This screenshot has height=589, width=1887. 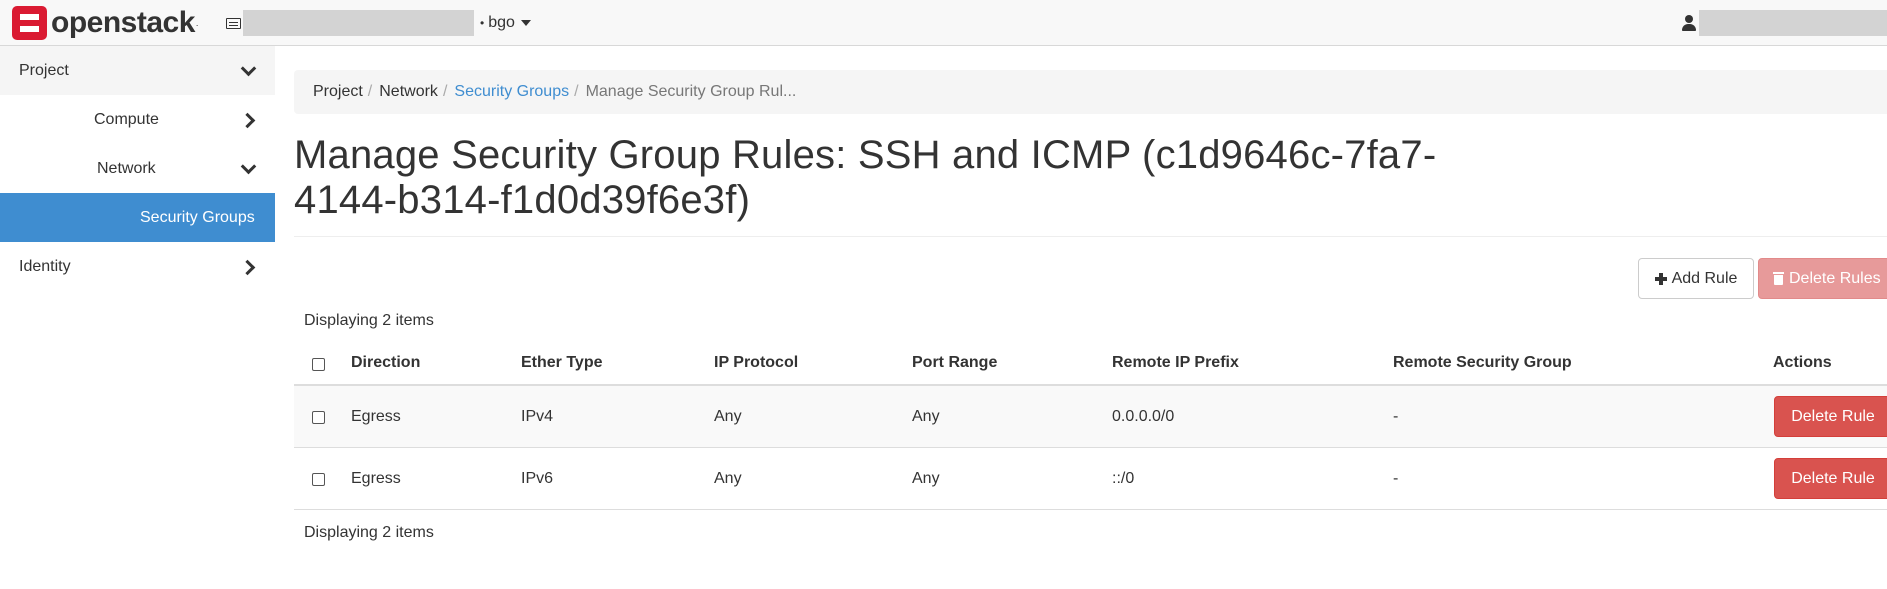 What do you see at coordinates (358, 23) in the screenshot?
I see `redacted-project-name` at bounding box center [358, 23].